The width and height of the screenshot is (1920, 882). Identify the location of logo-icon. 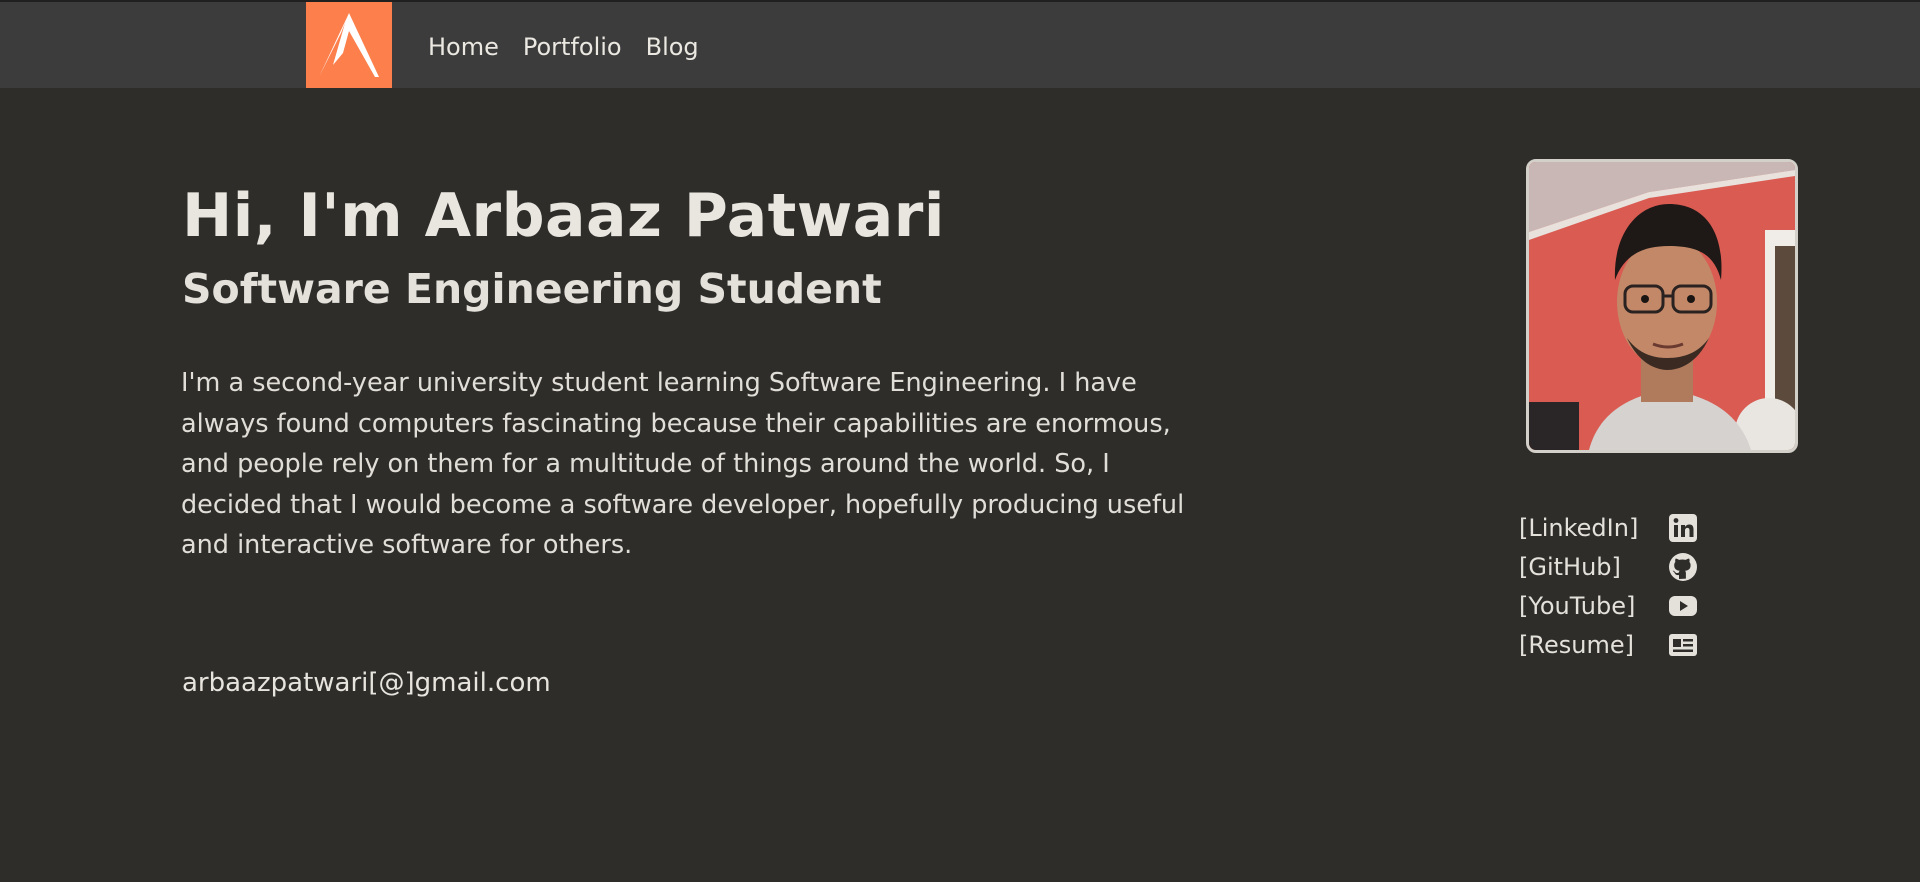
(349, 45).